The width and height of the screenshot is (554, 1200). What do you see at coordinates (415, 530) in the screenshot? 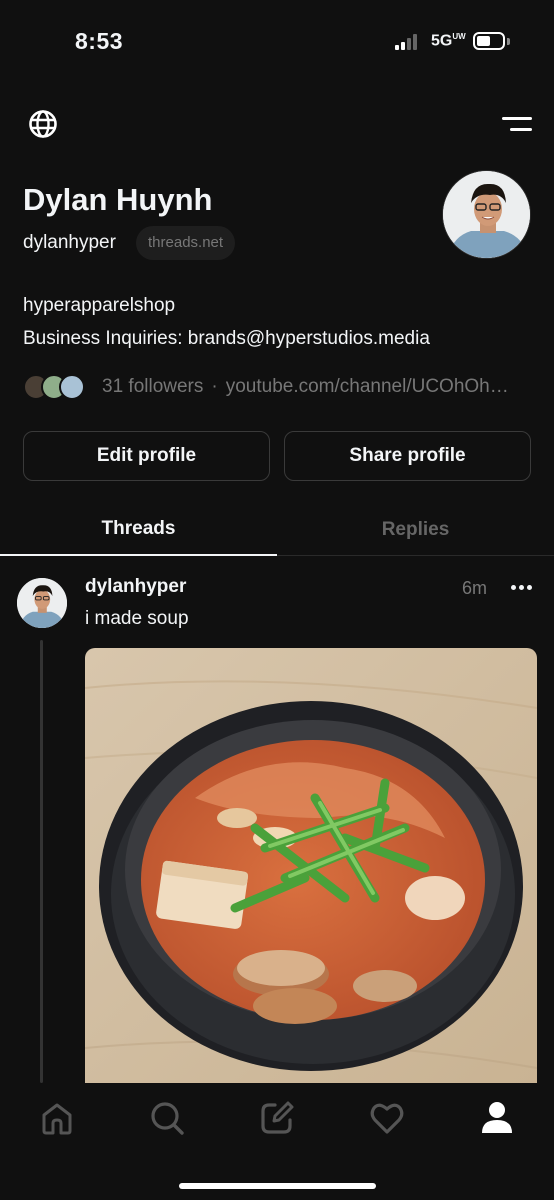
I see `tab-replies: Replies` at bounding box center [415, 530].